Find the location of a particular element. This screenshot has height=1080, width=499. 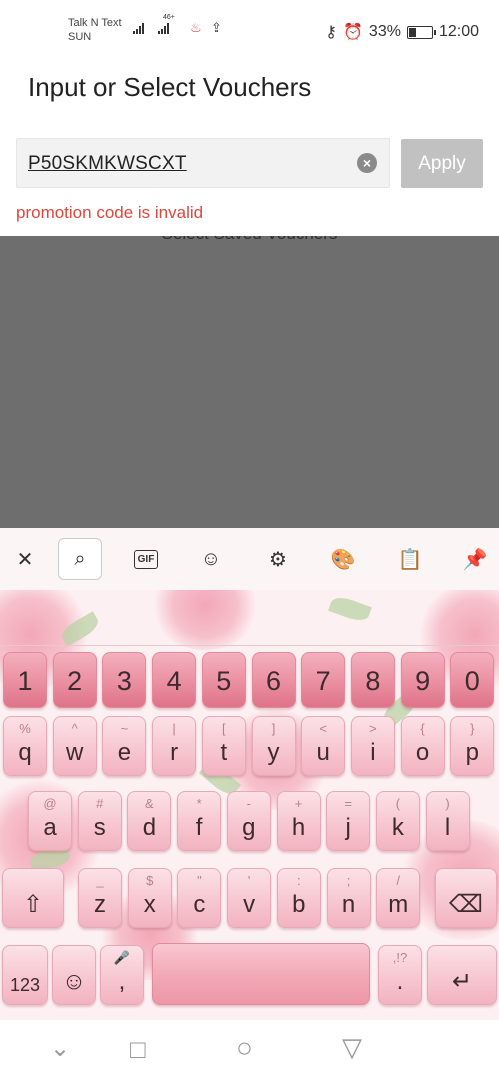

key-d: & d is located at coordinates (149, 821).